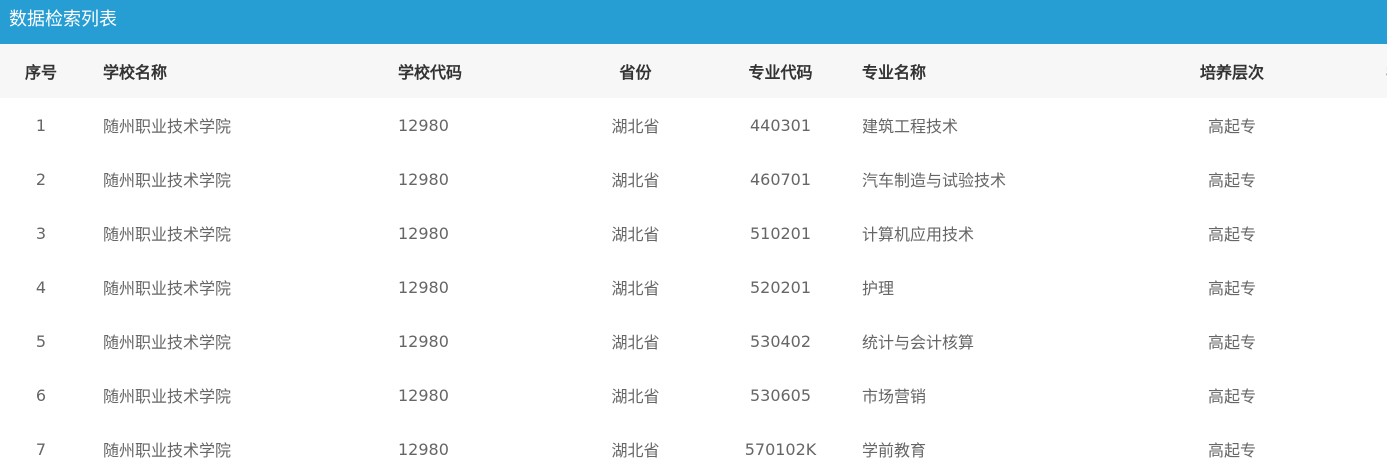 This screenshot has width=1387, height=474. Describe the element at coordinates (910, 126) in the screenshot. I see `cell-major-name: 建筑工程技术` at that location.